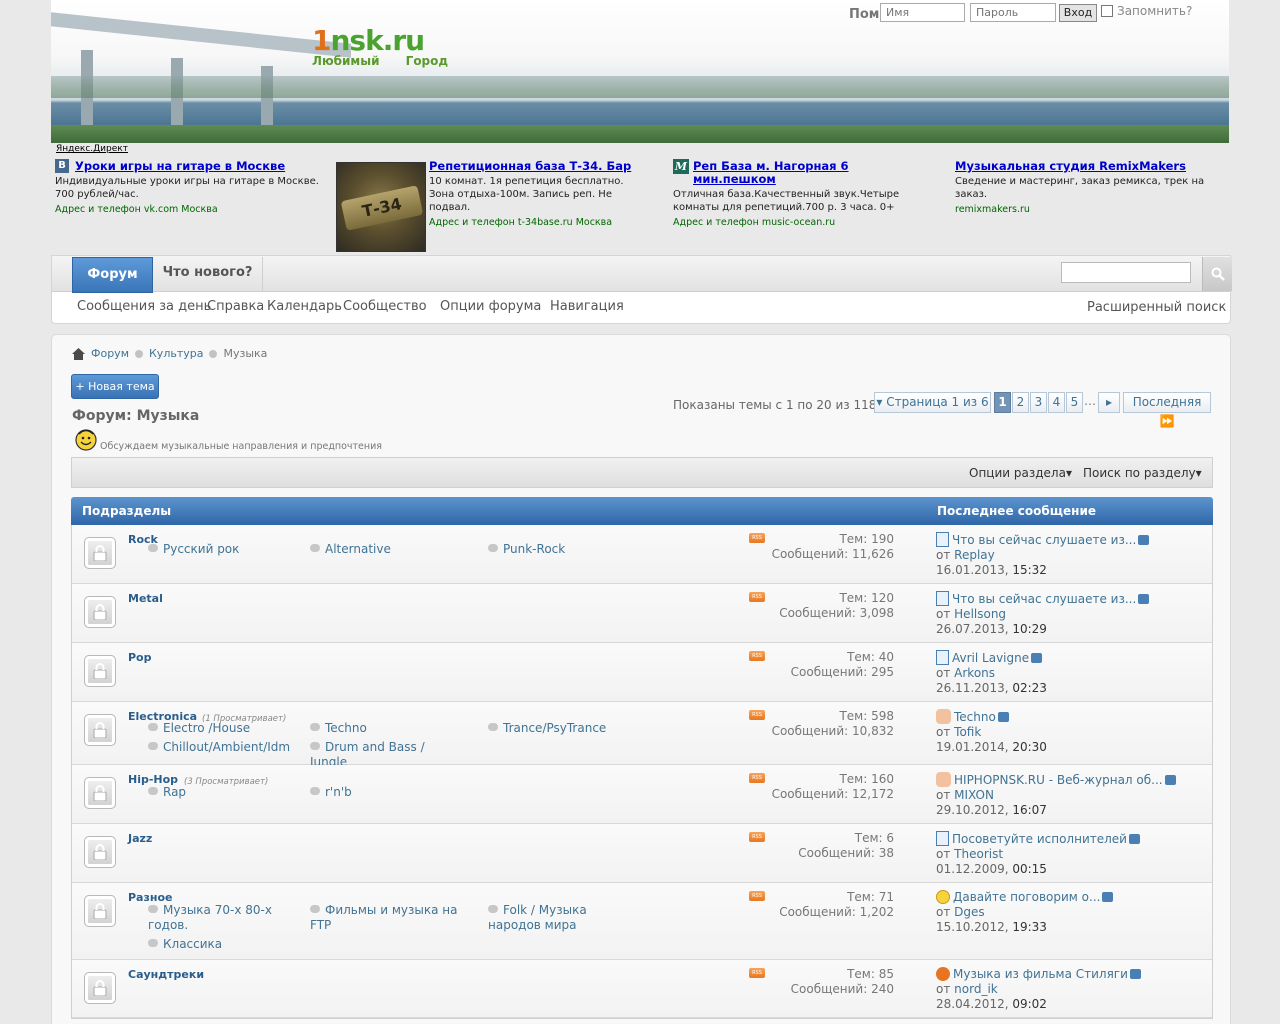 The height and width of the screenshot is (1024, 1280). I want to click on subforum-child-link: Фильмы и музыка на FTP, so click(385, 918).